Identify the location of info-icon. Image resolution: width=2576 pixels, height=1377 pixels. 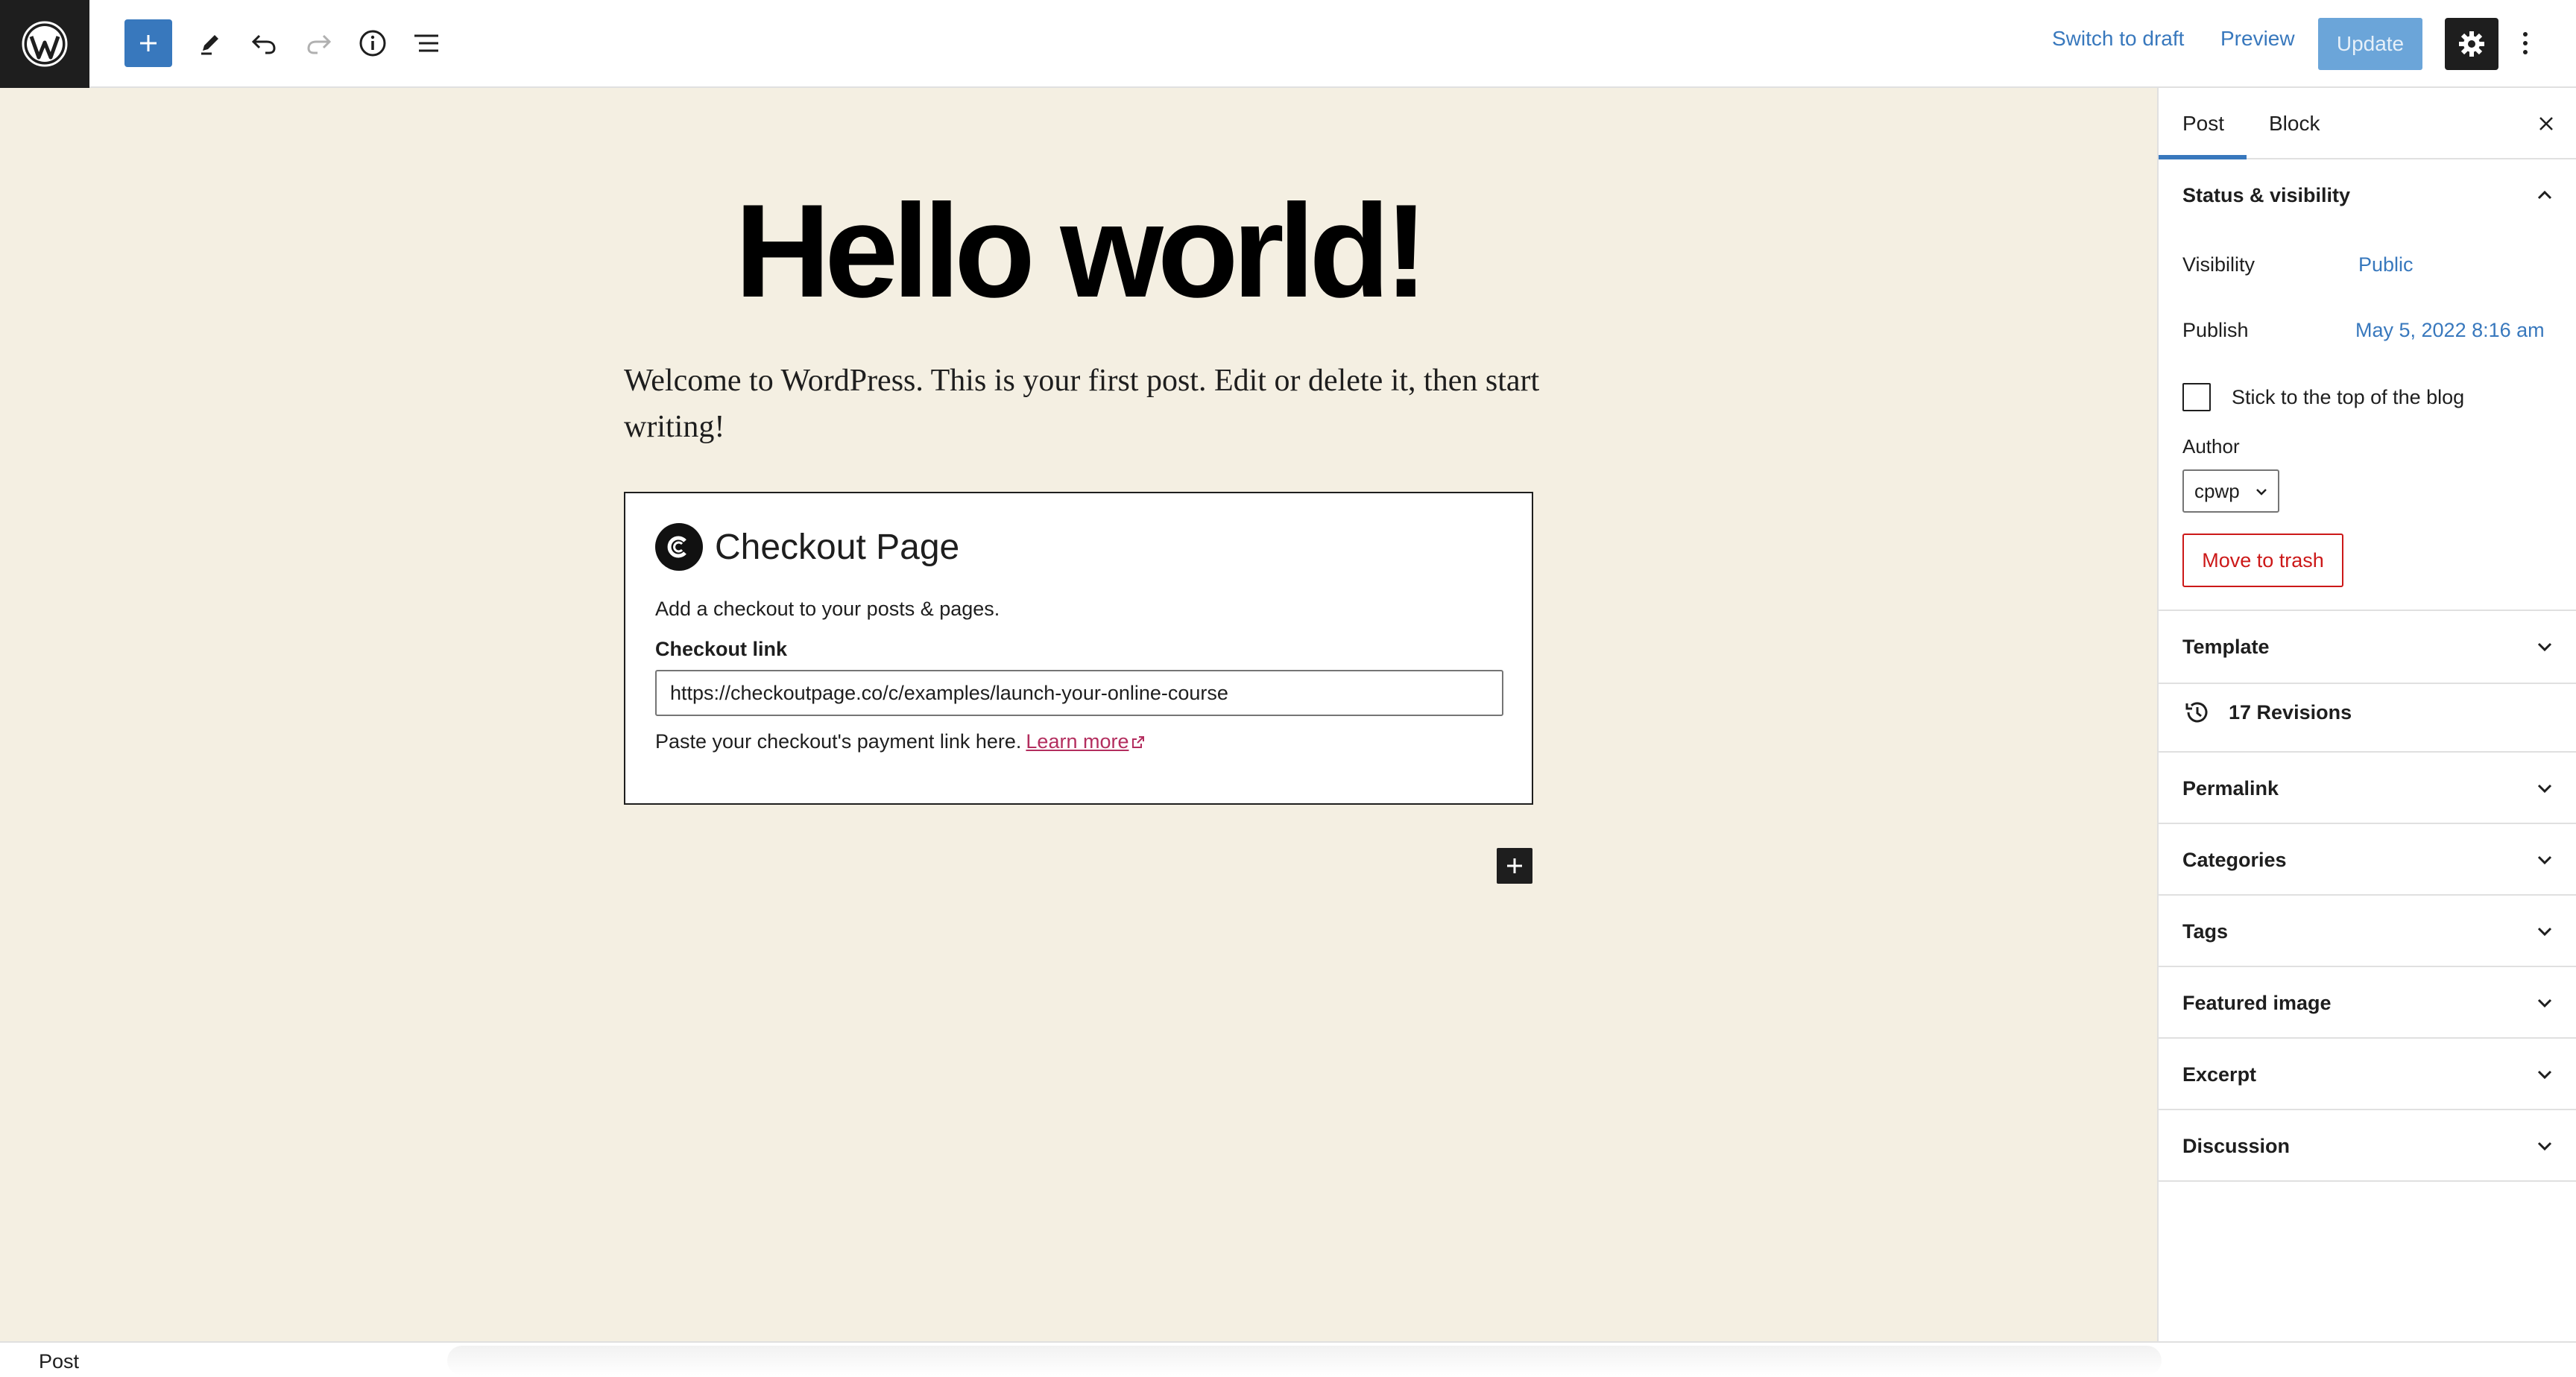
(372, 43).